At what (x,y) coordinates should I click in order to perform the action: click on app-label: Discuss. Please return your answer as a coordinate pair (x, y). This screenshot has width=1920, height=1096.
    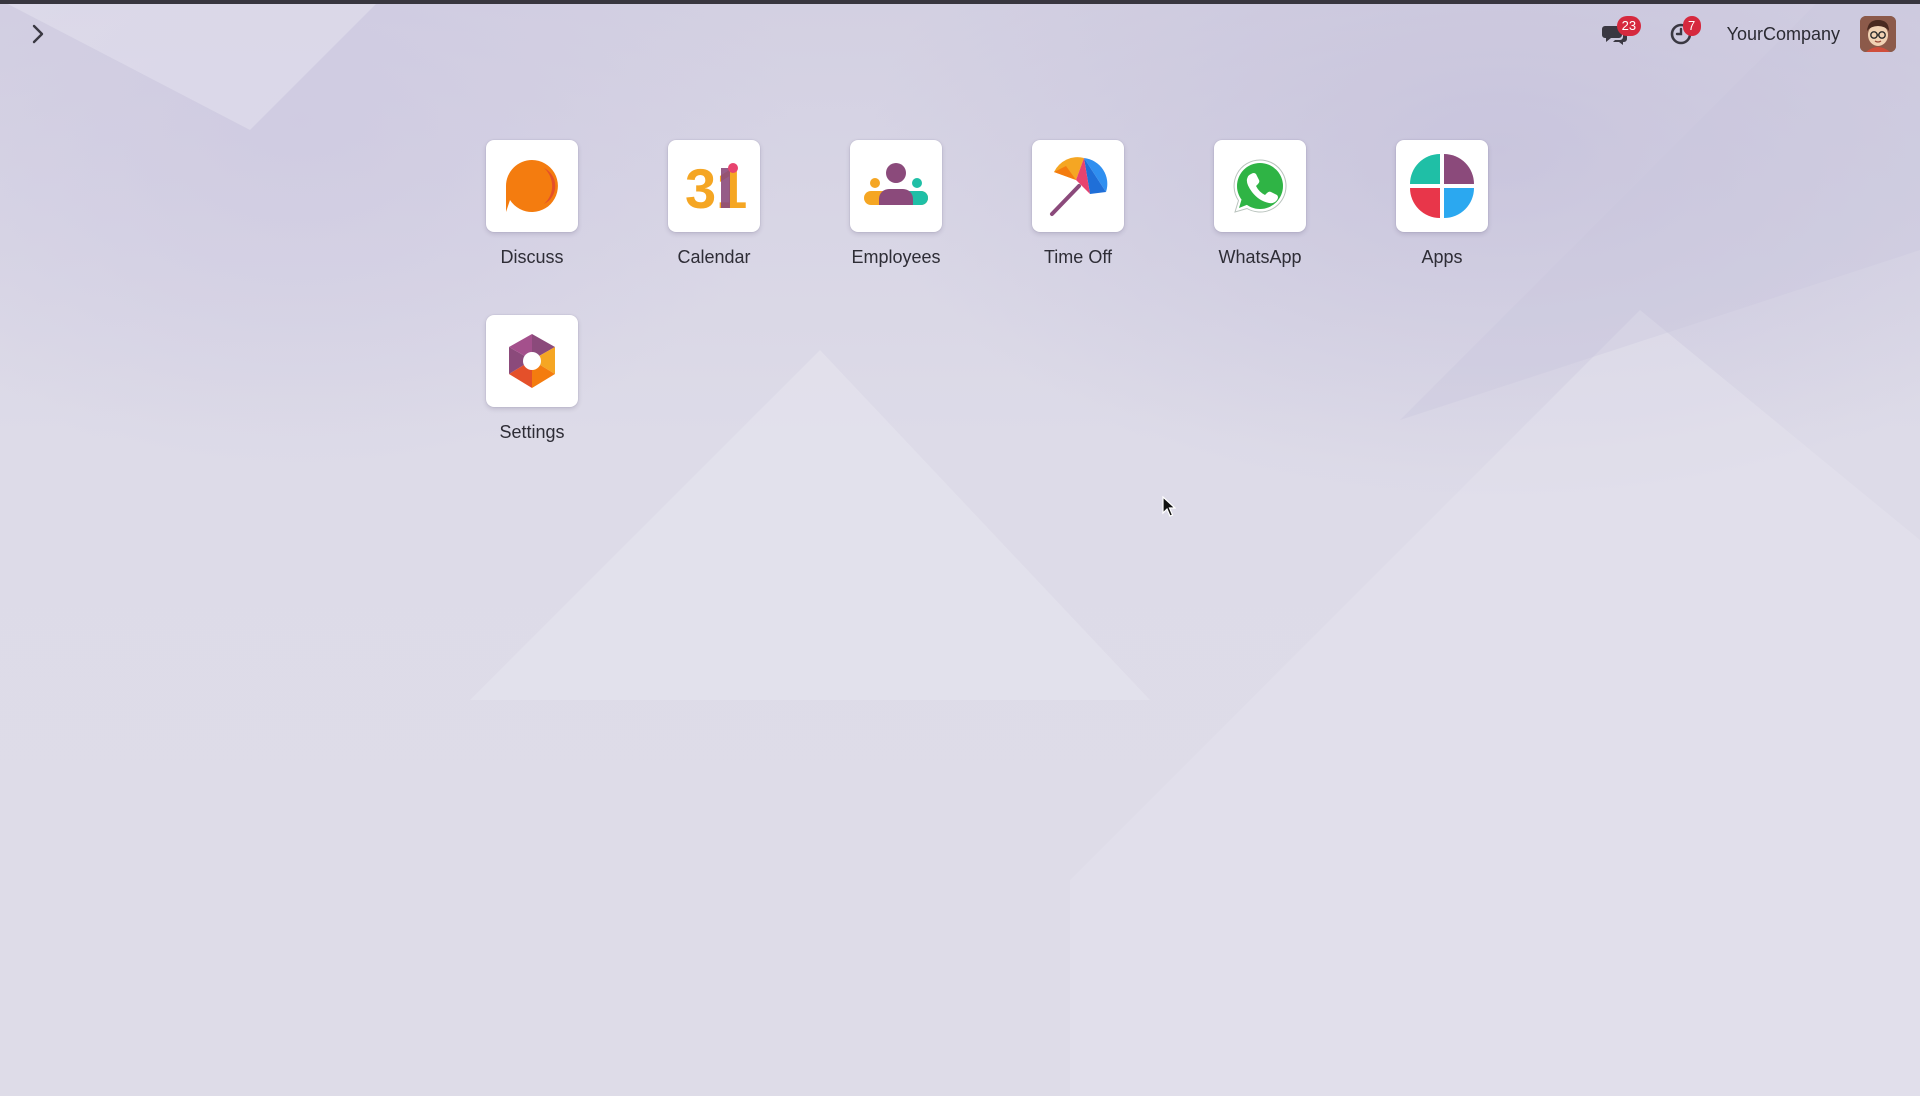
    Looking at the image, I should click on (532, 257).